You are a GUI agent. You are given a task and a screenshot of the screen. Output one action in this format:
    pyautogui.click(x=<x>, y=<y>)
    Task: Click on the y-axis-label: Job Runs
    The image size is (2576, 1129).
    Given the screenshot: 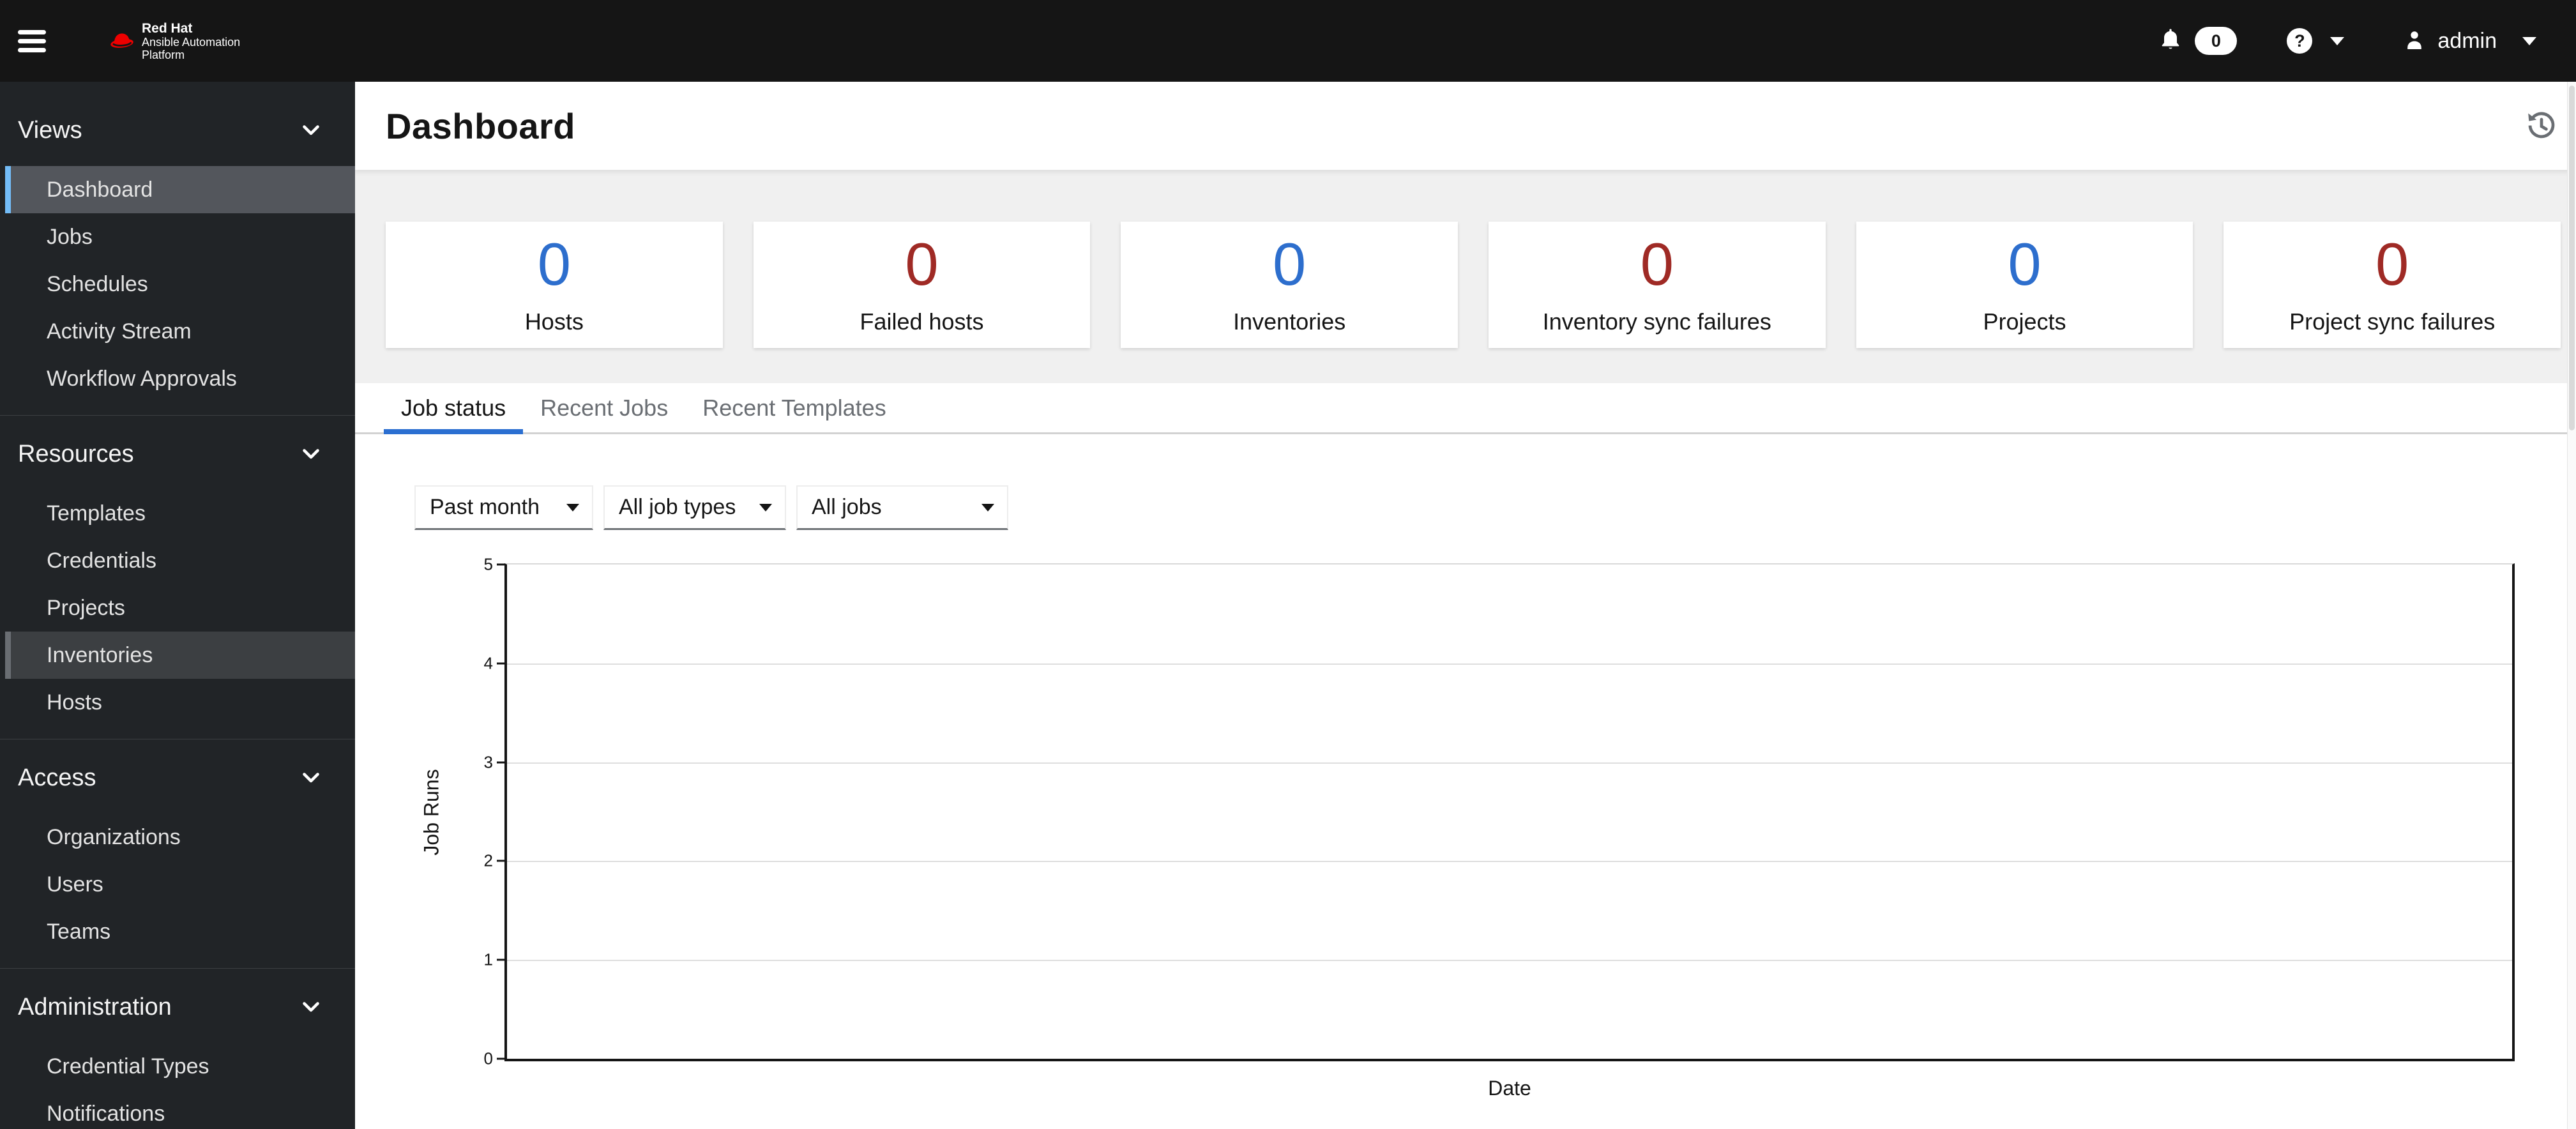 What is the action you would take?
    pyautogui.click(x=432, y=812)
    